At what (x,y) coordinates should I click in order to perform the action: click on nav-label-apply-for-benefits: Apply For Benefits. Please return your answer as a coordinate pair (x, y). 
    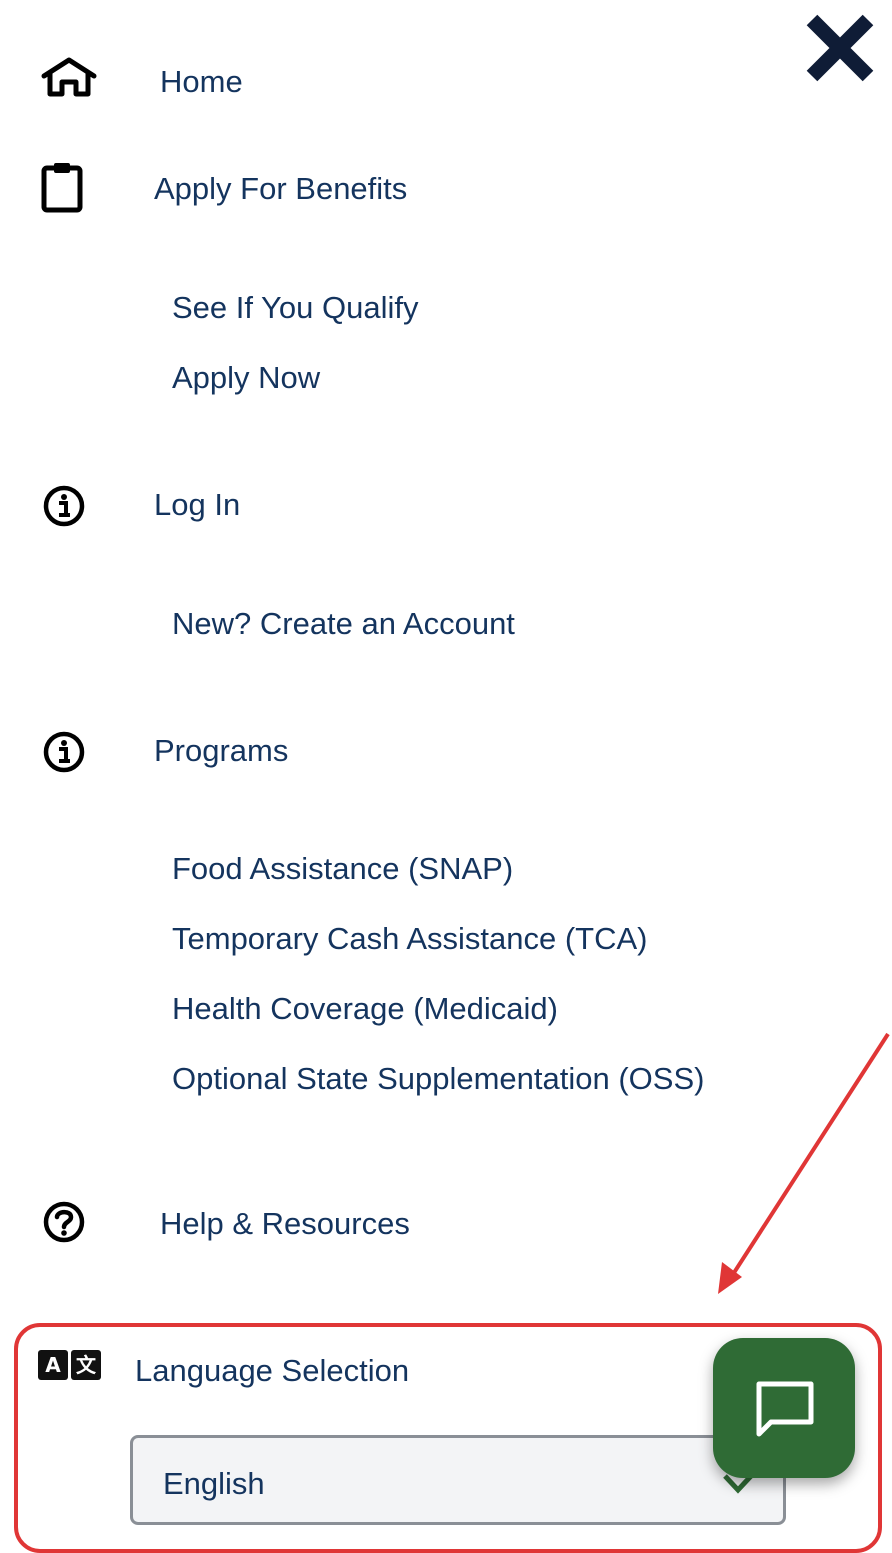
    Looking at the image, I should click on (281, 188).